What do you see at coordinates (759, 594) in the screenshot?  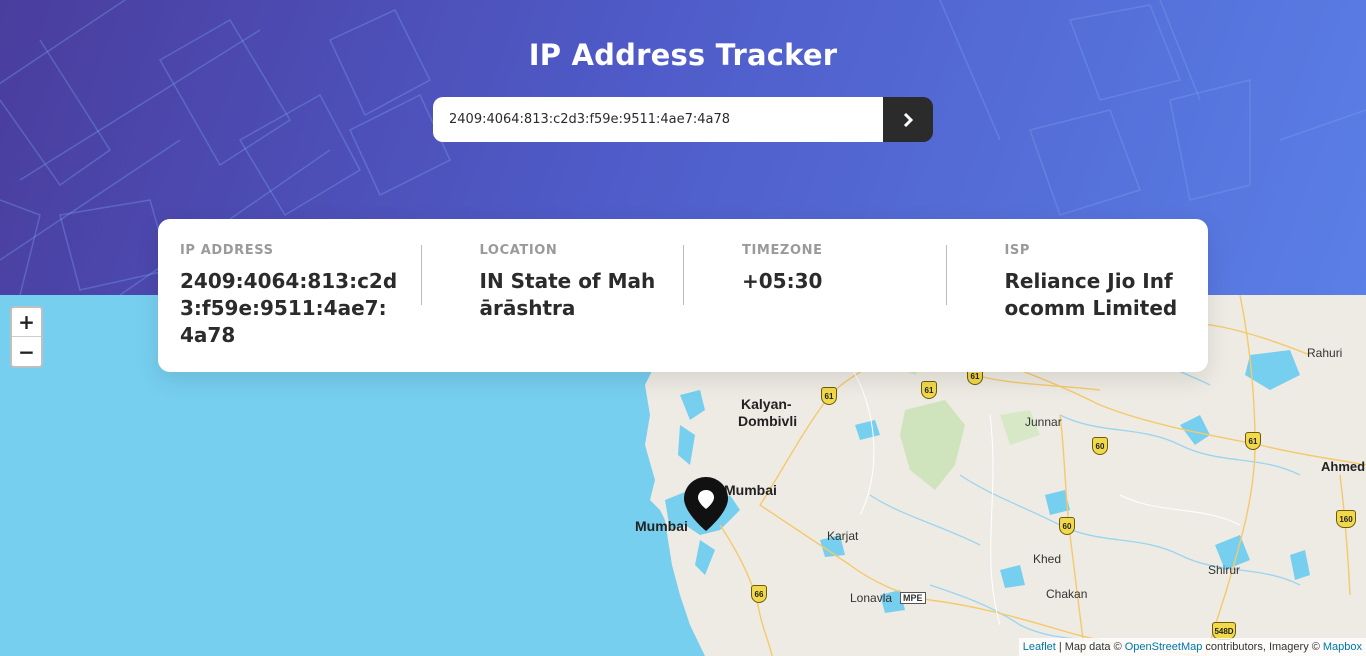 I see `road-shield: 66` at bounding box center [759, 594].